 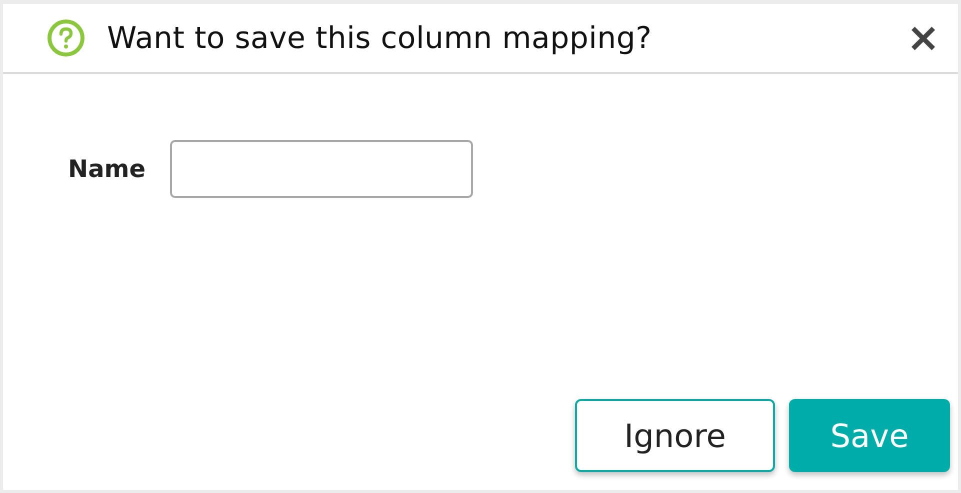 What do you see at coordinates (321, 169) in the screenshot?
I see `name-input-field` at bounding box center [321, 169].